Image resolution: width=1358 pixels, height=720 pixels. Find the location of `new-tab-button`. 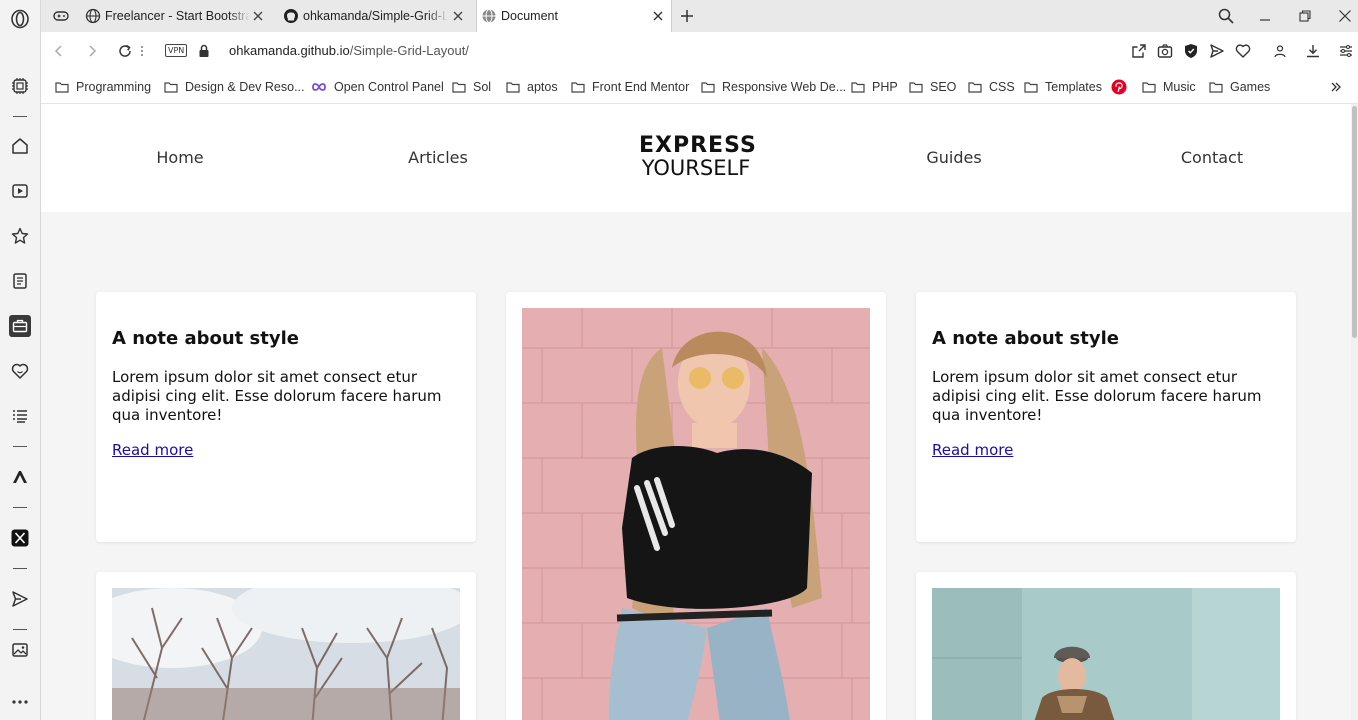

new-tab-button is located at coordinates (687, 16).